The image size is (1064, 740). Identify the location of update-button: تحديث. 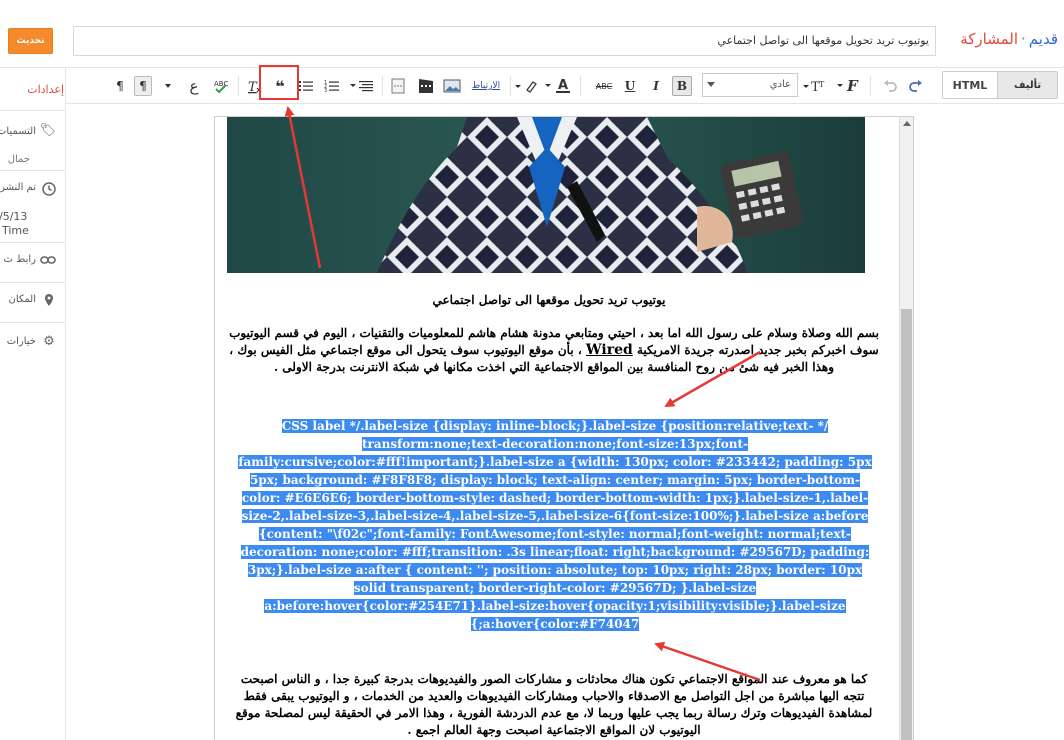
(30, 41).